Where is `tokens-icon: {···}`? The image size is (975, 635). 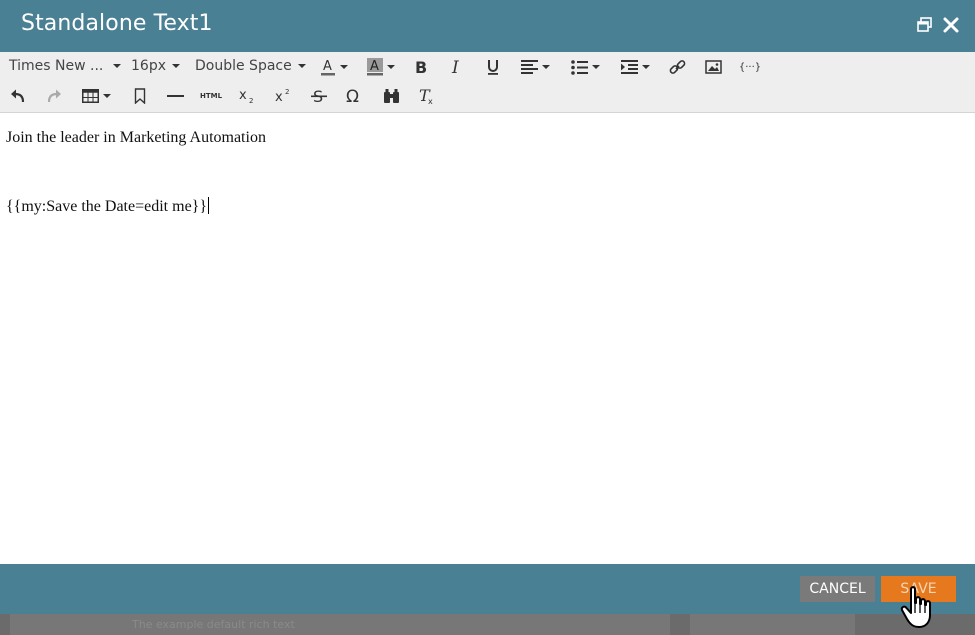 tokens-icon: {···} is located at coordinates (750, 67).